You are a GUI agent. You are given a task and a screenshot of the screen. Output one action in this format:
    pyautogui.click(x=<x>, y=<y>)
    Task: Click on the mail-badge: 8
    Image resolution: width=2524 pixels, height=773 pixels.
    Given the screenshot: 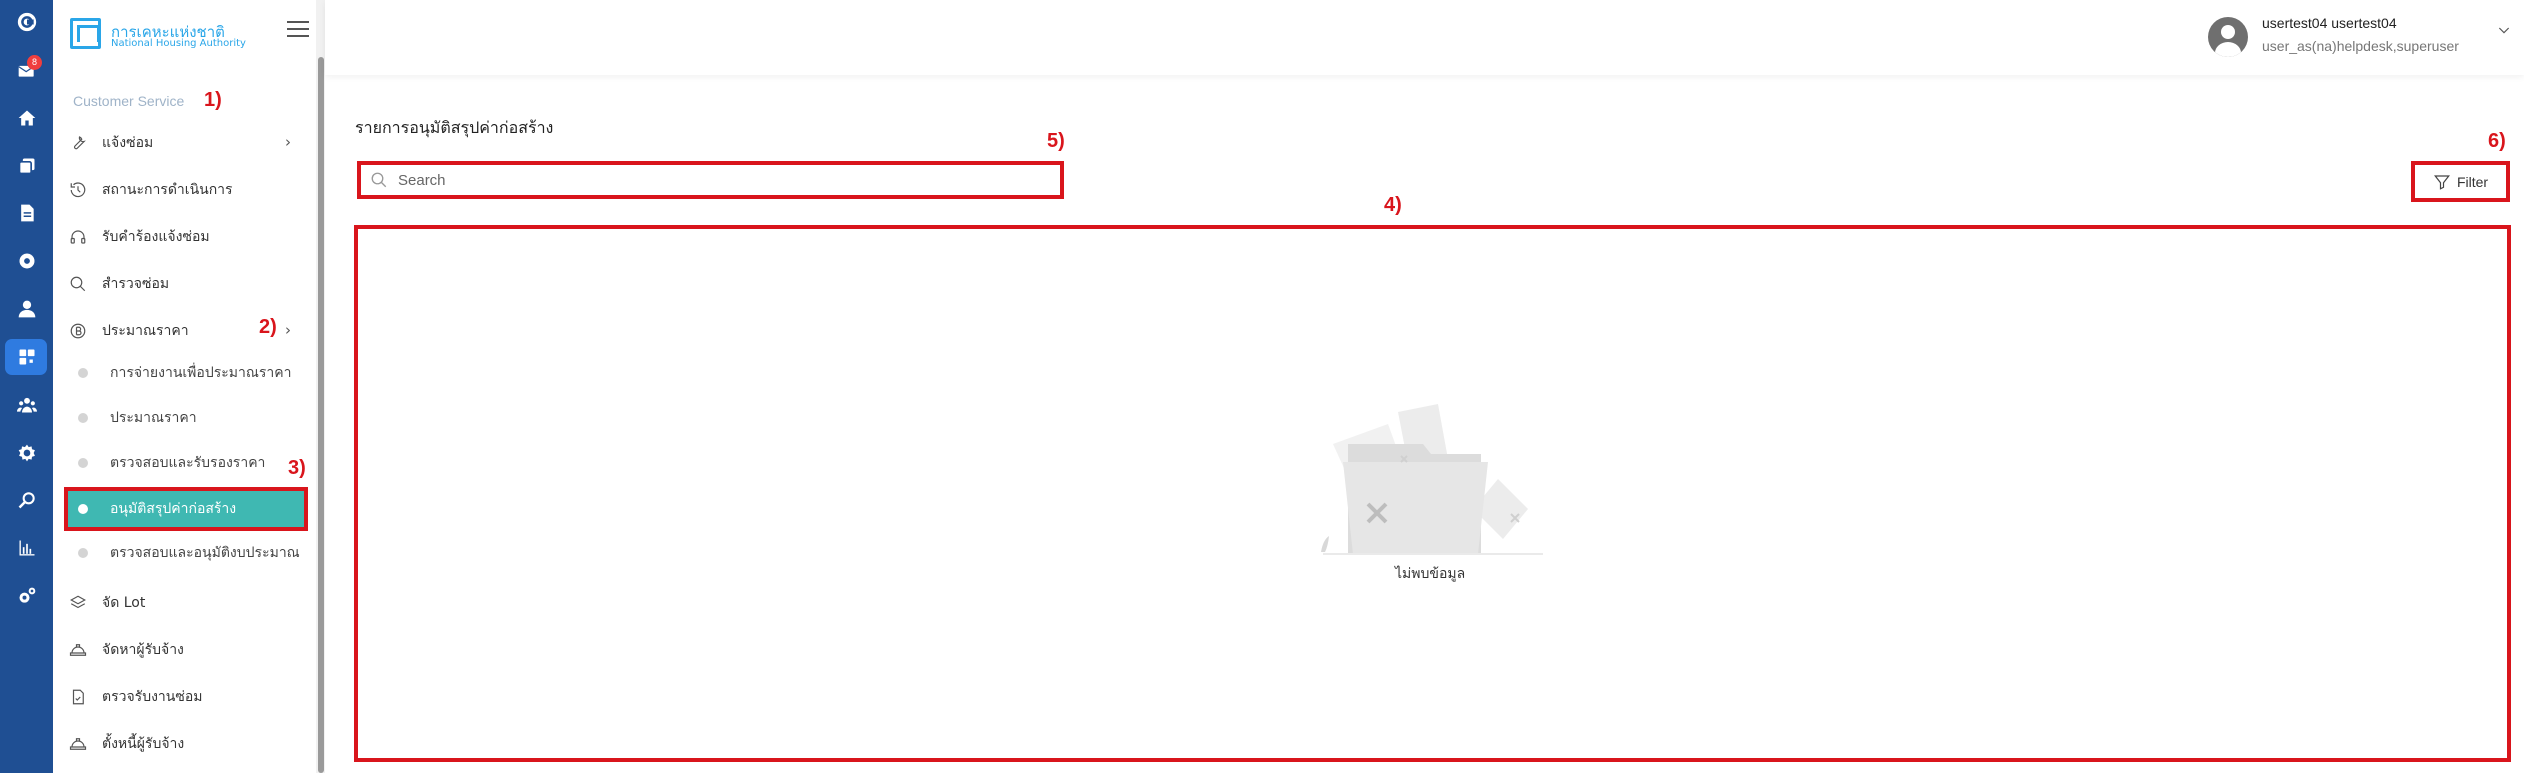 What is the action you would take?
    pyautogui.click(x=34, y=62)
    